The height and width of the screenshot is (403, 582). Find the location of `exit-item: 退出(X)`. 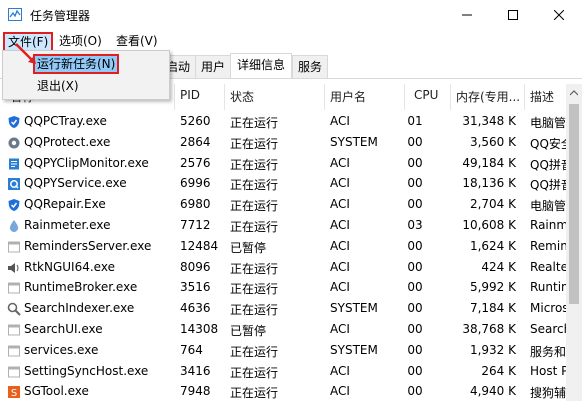

exit-item: 退出(X) is located at coordinates (58, 86).